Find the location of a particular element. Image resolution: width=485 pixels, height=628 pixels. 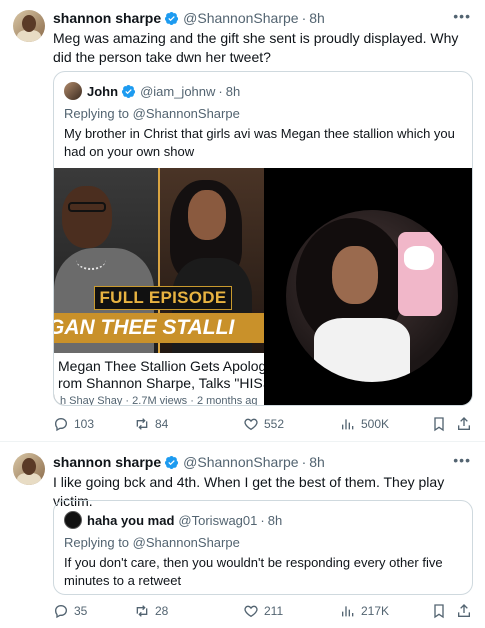

quote-header: haha you mad @Toriswag01 · 8h is located at coordinates (173, 520).